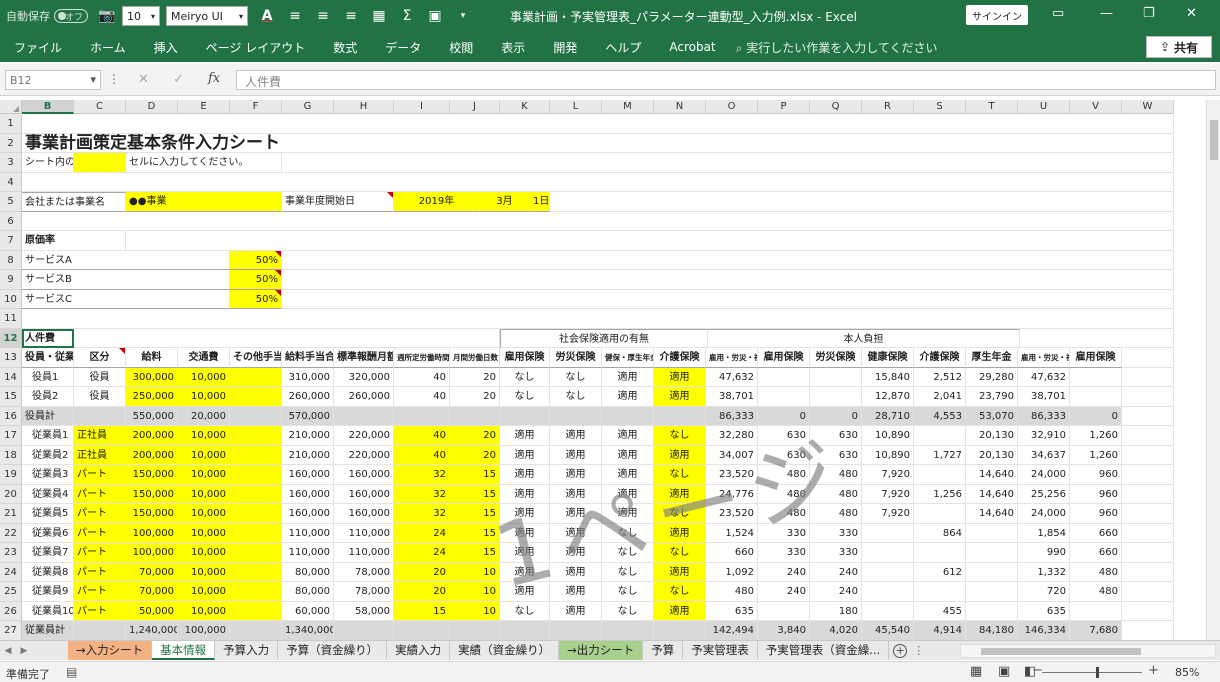  What do you see at coordinates (422, 397) in the screenshot?
I see `data-cell: 40` at bounding box center [422, 397].